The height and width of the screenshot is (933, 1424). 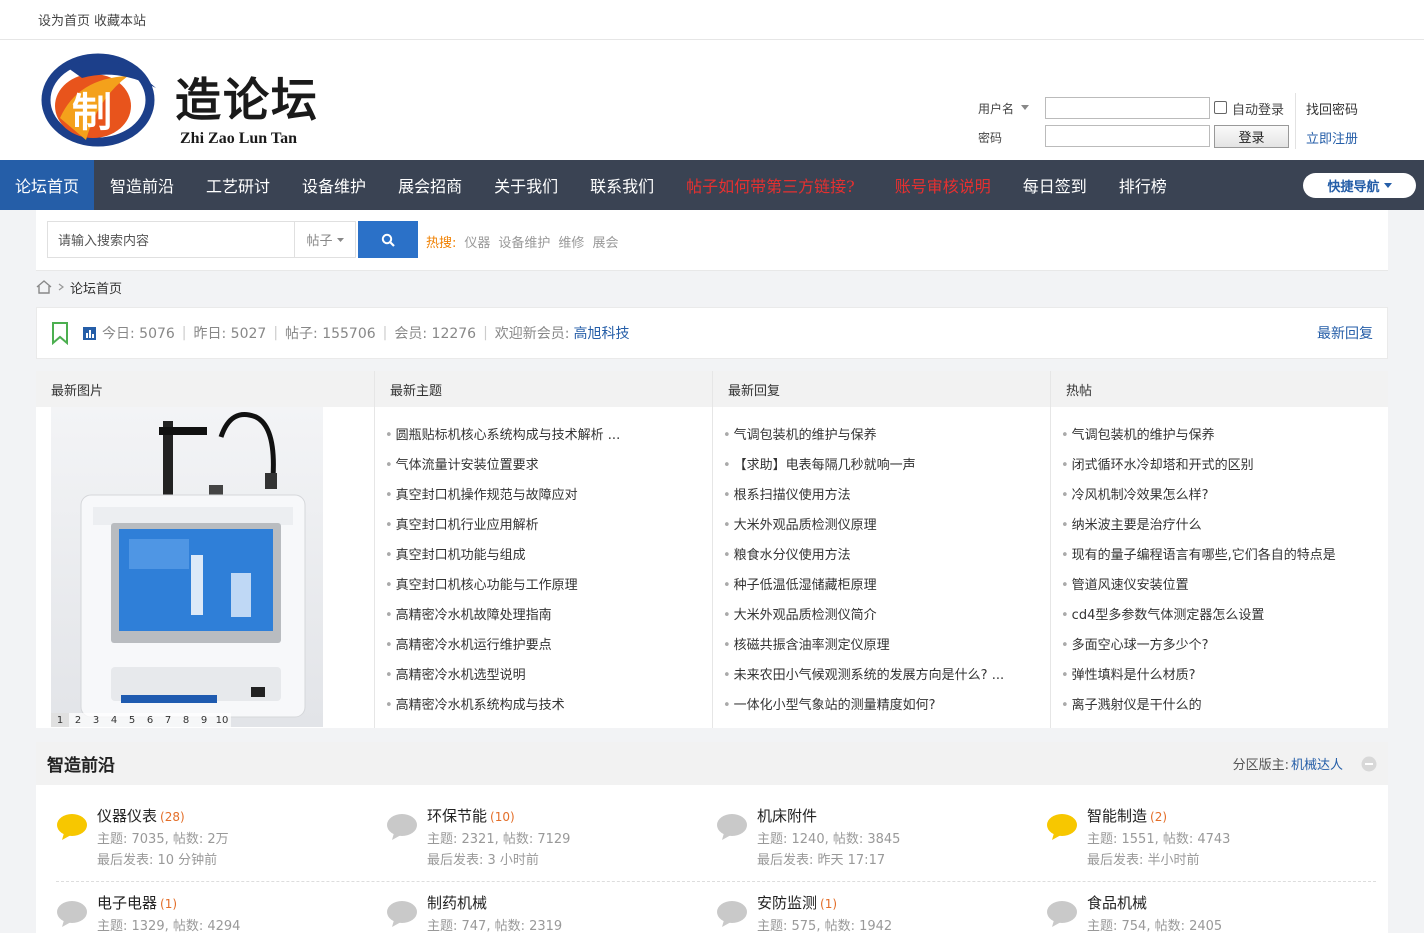 What do you see at coordinates (543, 526) in the screenshot?
I see `list-item: 真空封口机行业应用解析` at bounding box center [543, 526].